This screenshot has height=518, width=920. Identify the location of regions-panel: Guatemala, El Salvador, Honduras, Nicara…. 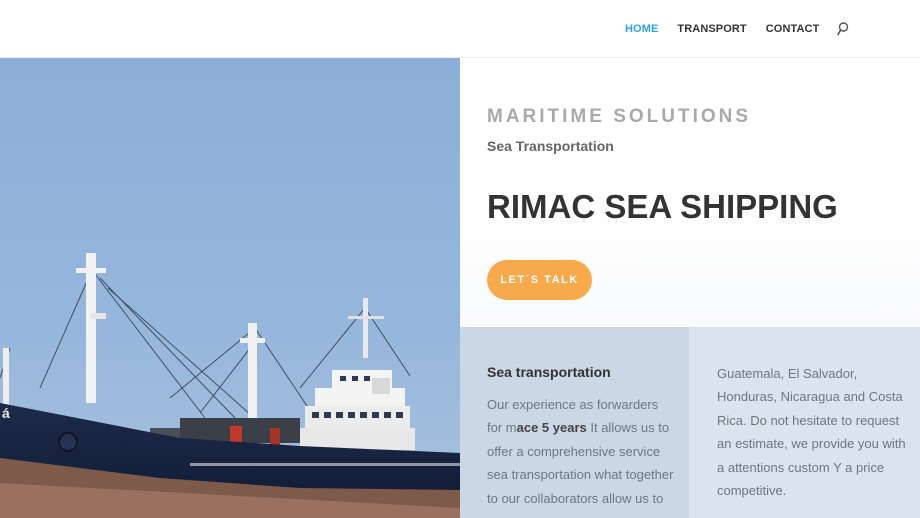
(804, 422).